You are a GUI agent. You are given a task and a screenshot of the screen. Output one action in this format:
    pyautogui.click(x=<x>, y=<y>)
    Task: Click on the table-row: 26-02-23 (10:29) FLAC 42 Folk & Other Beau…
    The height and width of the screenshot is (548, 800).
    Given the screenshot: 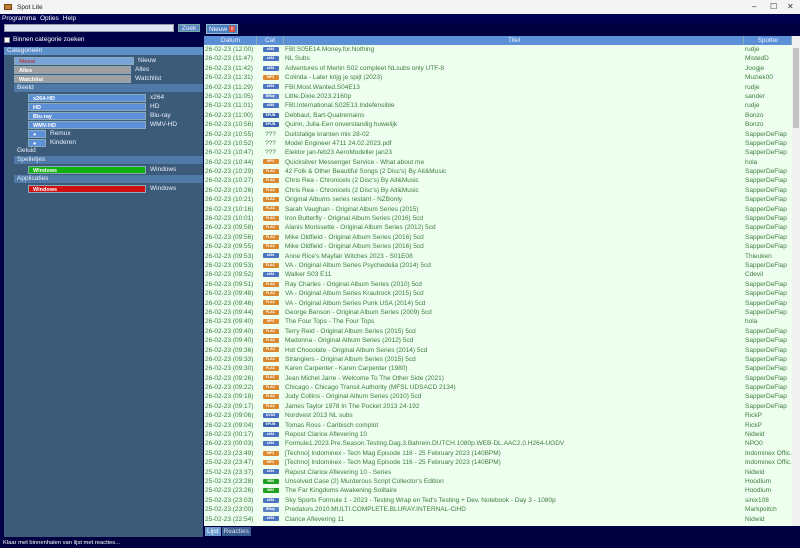 What is the action you would take?
    pyautogui.click(x=502, y=171)
    